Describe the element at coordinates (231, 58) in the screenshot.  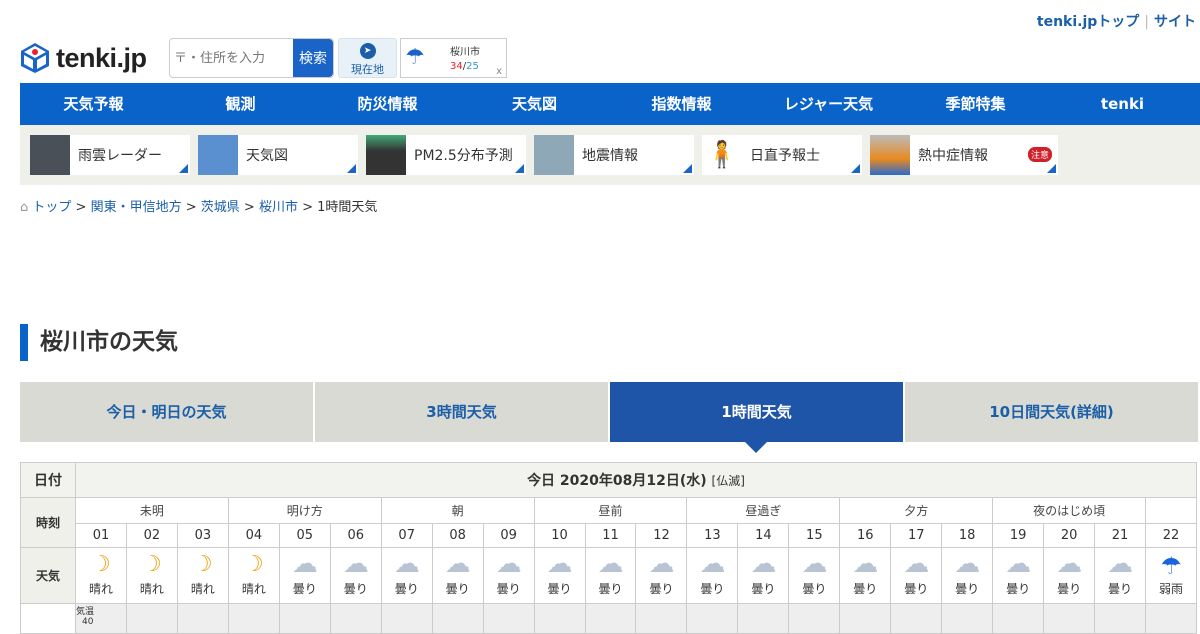
I see `search-input` at that location.